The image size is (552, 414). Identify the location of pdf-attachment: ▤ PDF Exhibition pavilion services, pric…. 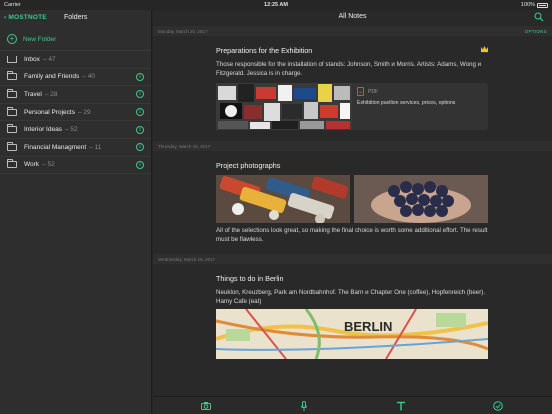
(420, 106).